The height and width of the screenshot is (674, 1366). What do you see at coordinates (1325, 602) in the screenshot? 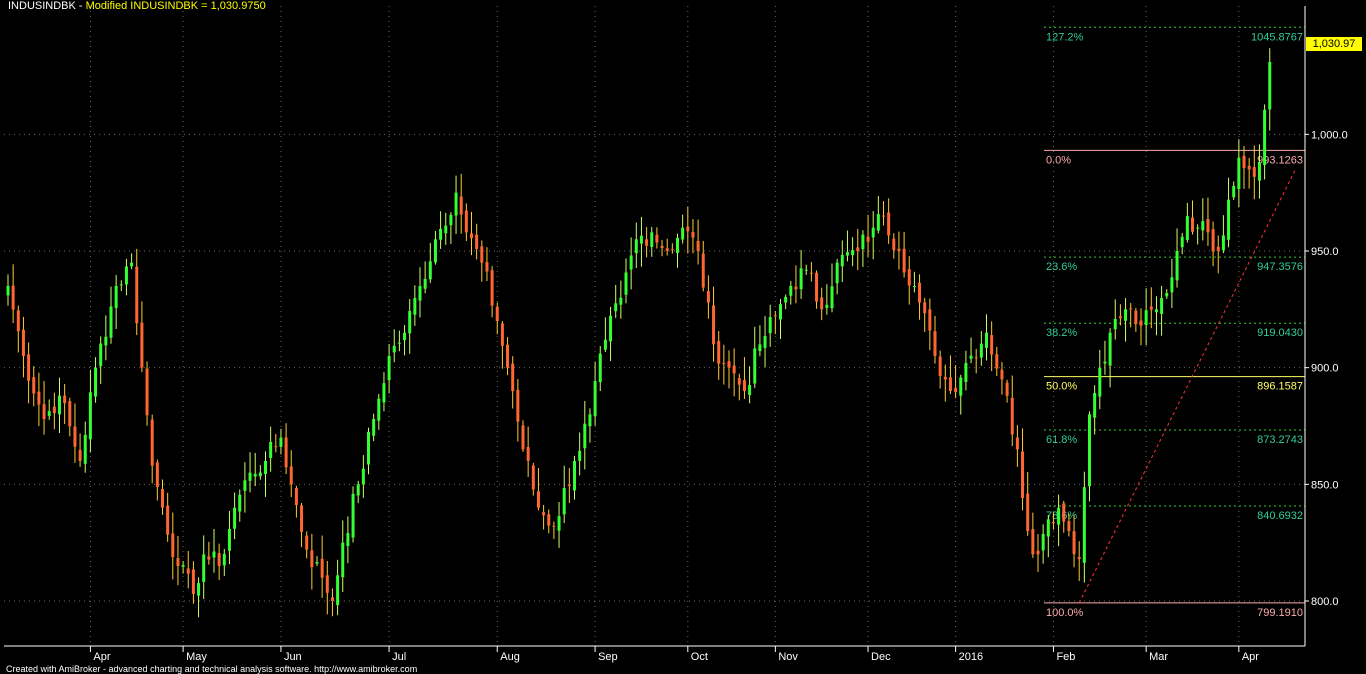
I see `y-tick-label: 800.0` at bounding box center [1325, 602].